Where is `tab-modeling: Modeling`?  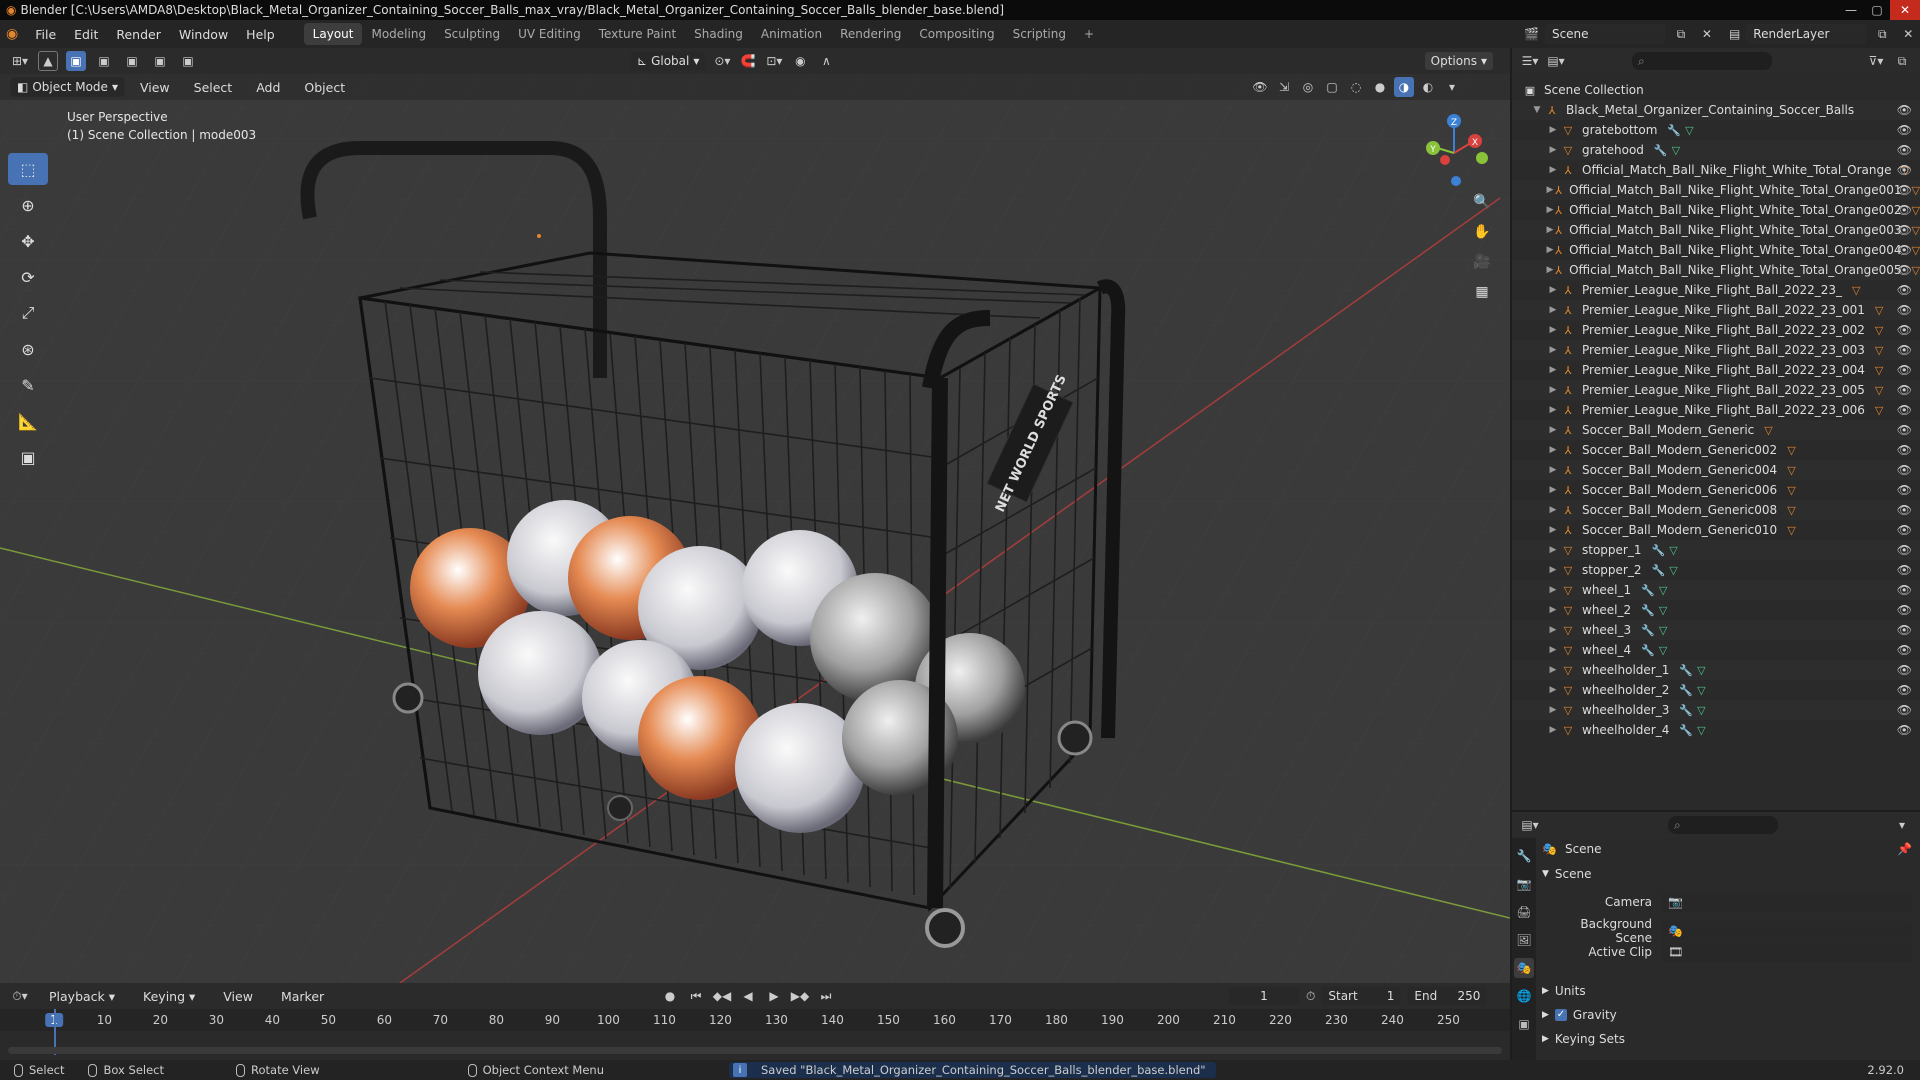 tab-modeling: Modeling is located at coordinates (398, 34).